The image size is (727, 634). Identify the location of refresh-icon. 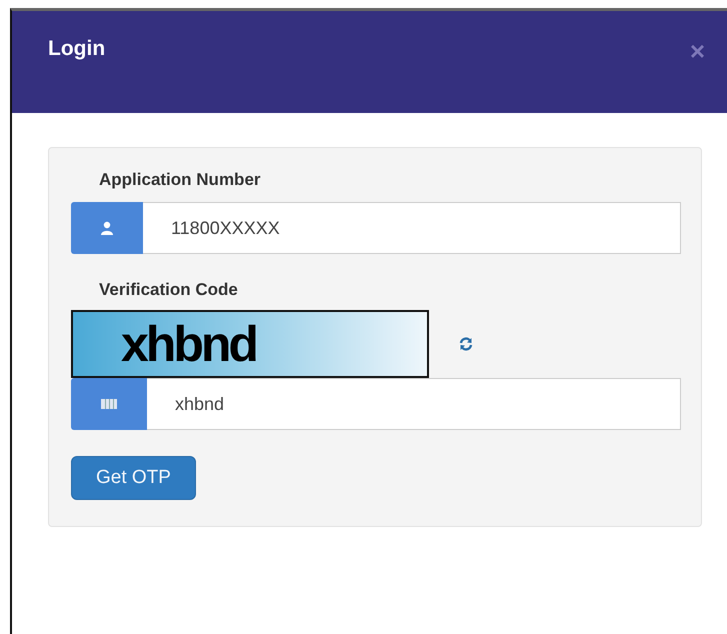
(466, 344).